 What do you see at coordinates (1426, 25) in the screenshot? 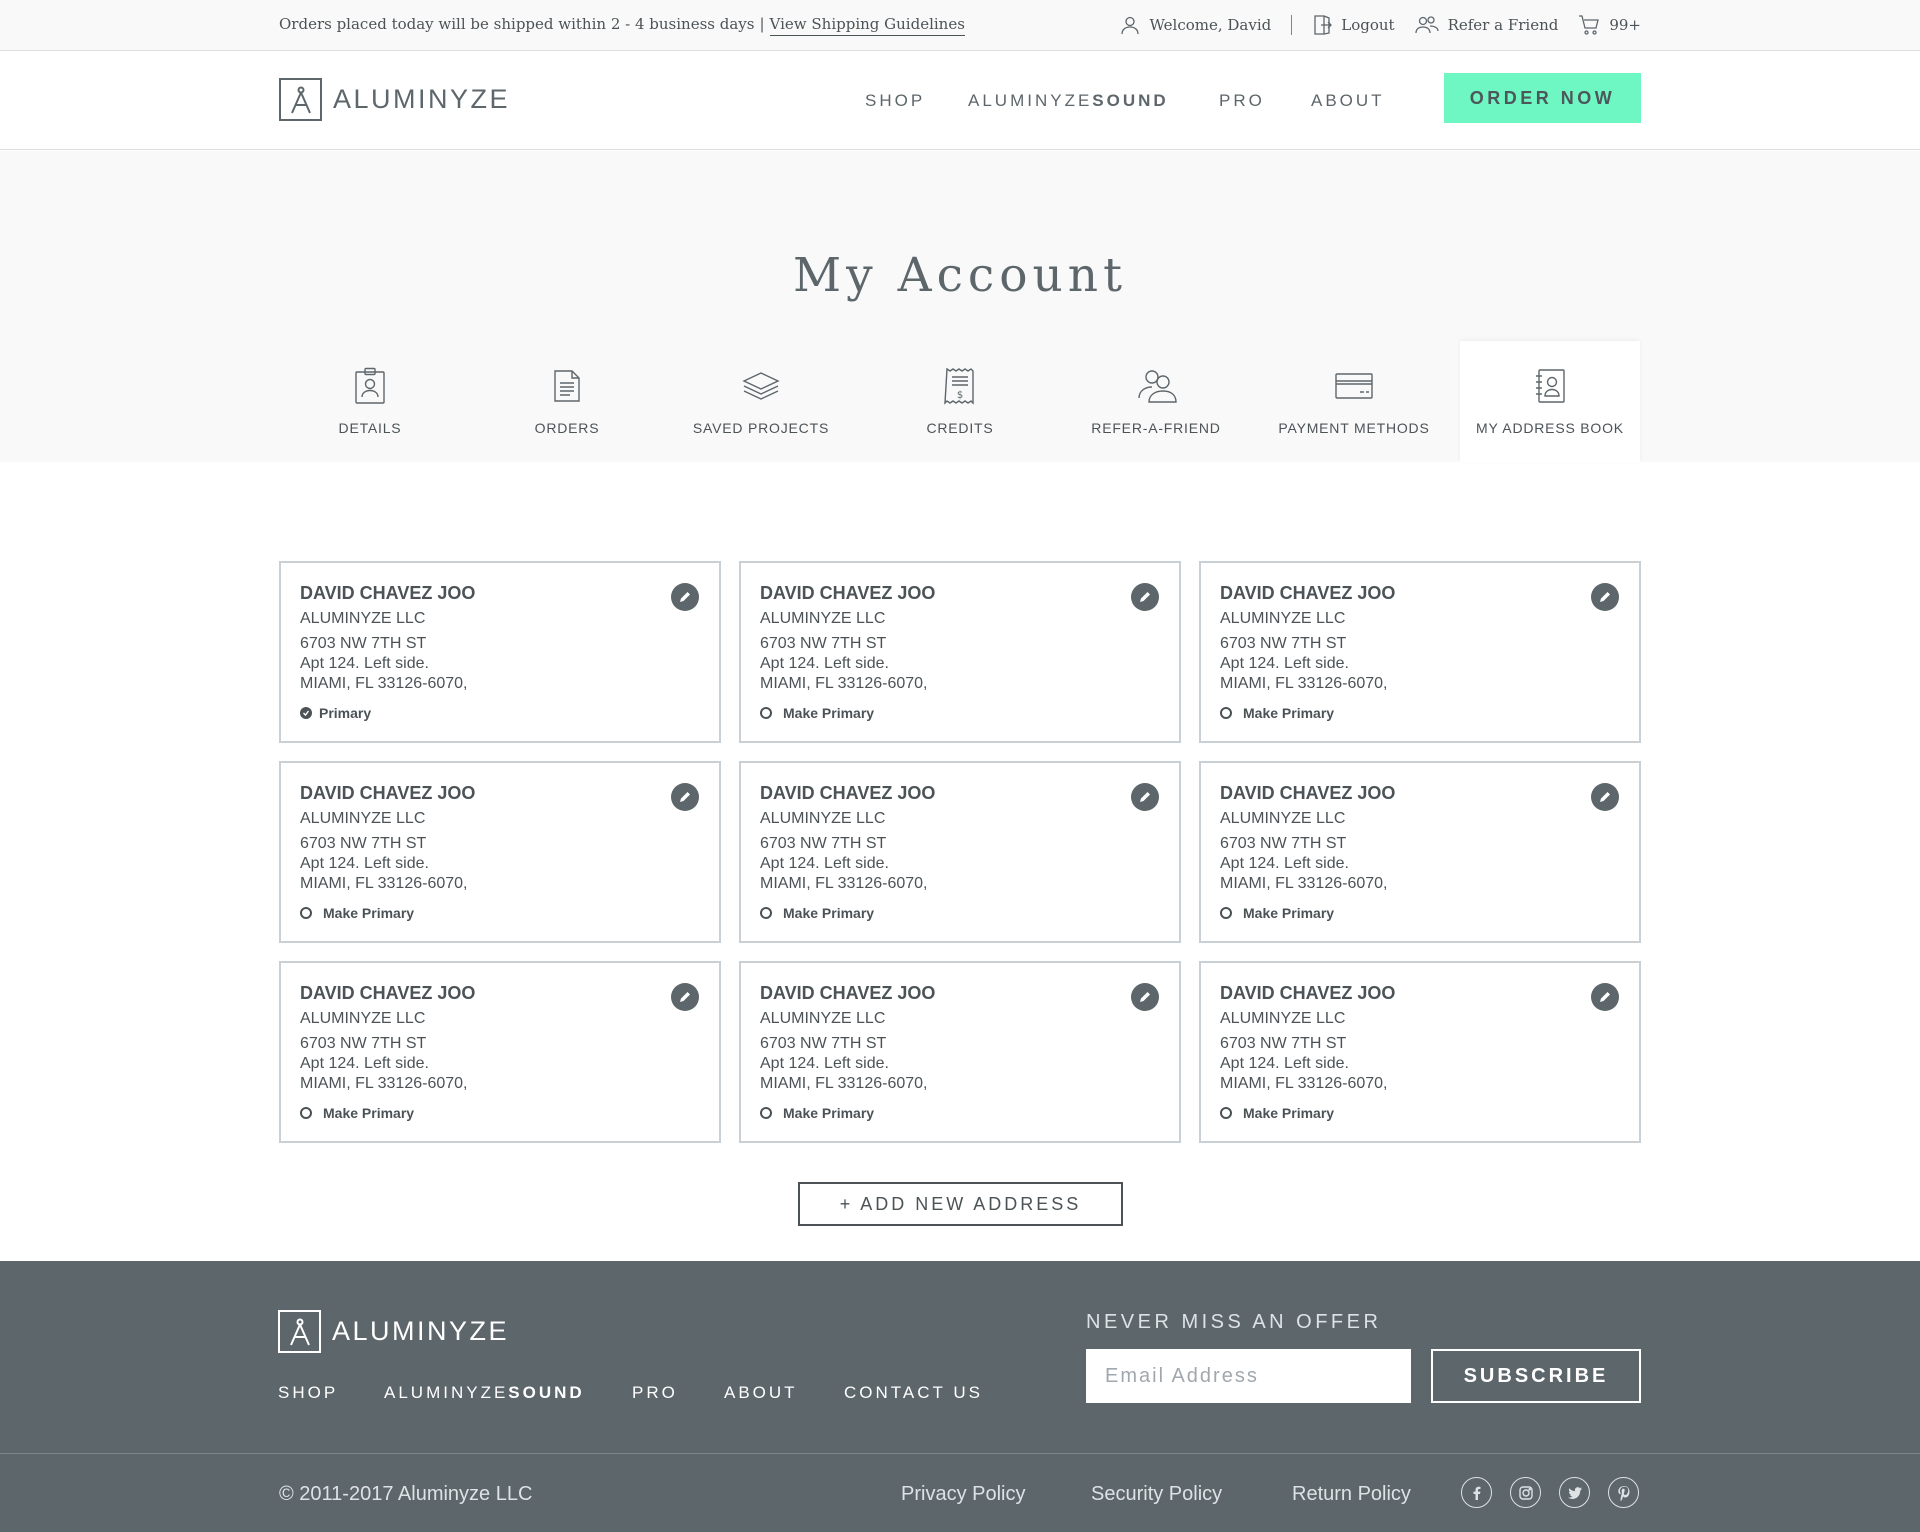
I see `users-icon` at bounding box center [1426, 25].